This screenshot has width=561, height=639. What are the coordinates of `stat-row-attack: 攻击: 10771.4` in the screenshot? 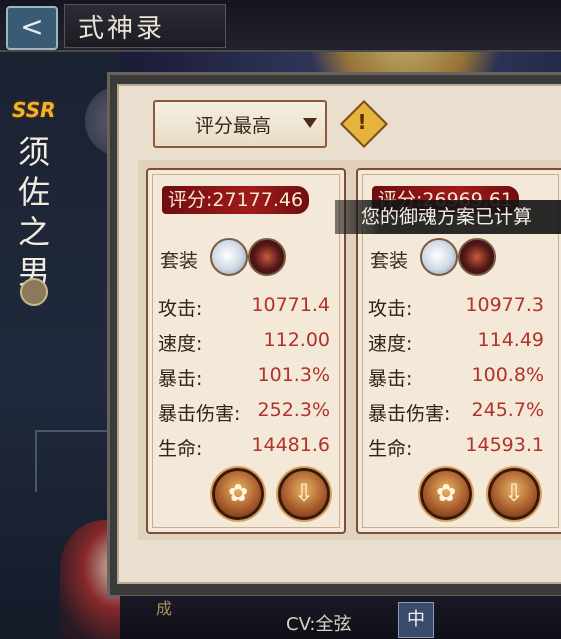 It's located at (244, 309).